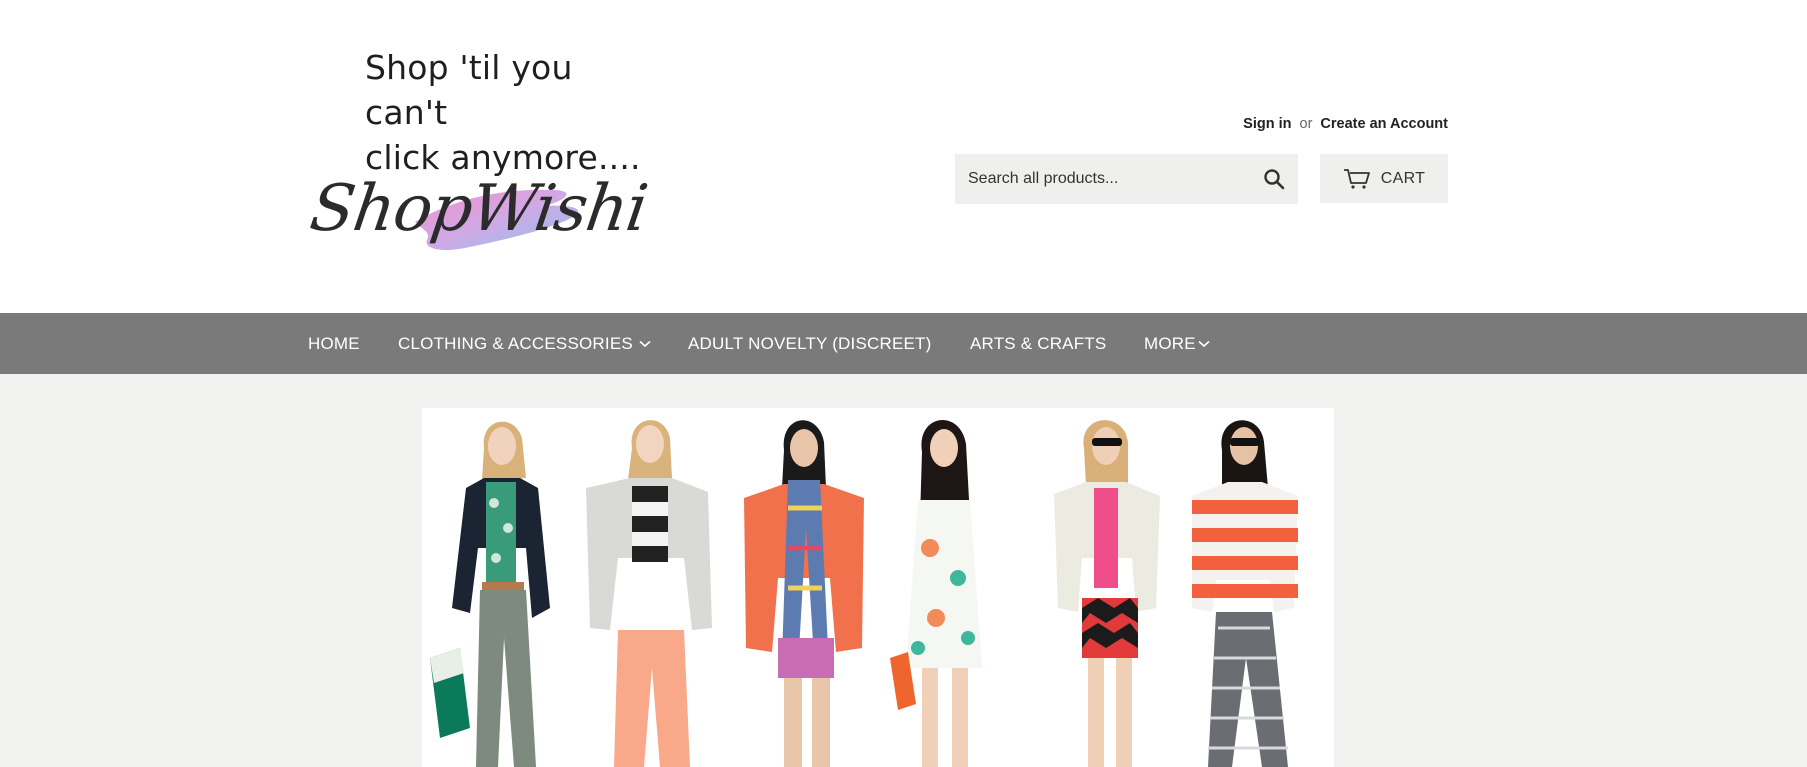 The width and height of the screenshot is (1807, 767). I want to click on nav-item-label: ADULT NOVELTY (DISCREET), so click(810, 343).